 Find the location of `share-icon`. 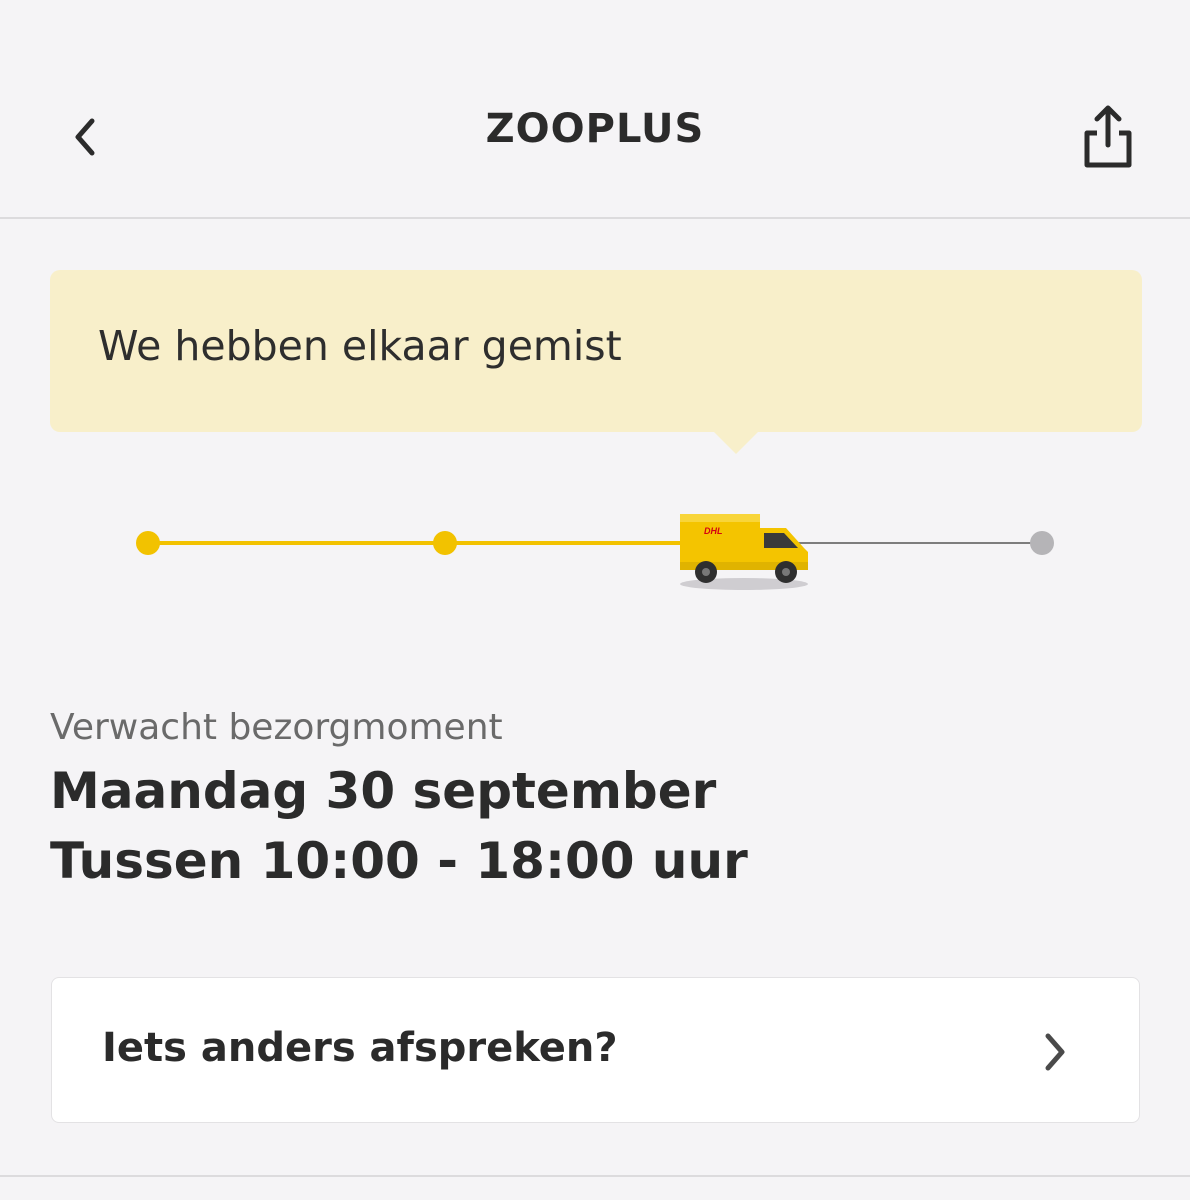

share-icon is located at coordinates (1108, 136).